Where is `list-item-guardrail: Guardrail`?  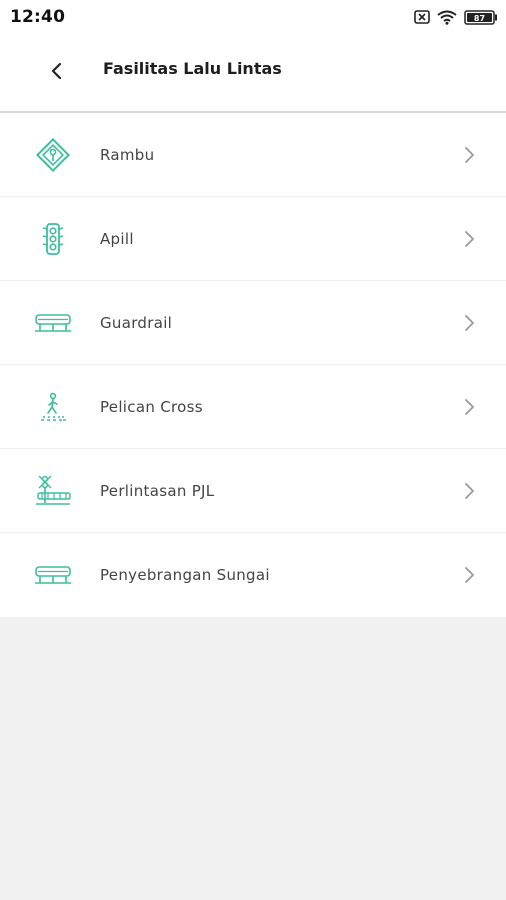 list-item-guardrail: Guardrail is located at coordinates (253, 323).